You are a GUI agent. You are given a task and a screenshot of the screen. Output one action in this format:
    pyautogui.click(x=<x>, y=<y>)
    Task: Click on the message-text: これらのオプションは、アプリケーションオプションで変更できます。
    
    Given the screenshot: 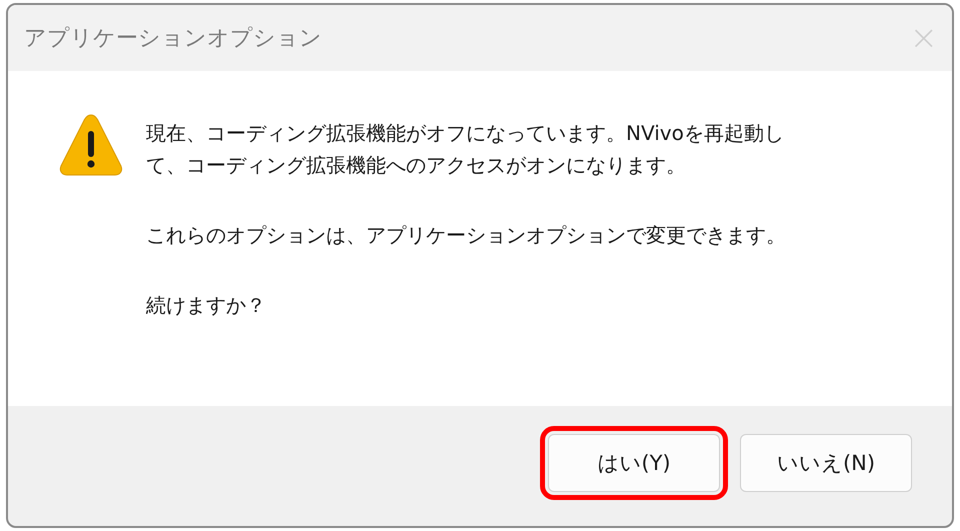 What is the action you would take?
    pyautogui.click(x=466, y=235)
    